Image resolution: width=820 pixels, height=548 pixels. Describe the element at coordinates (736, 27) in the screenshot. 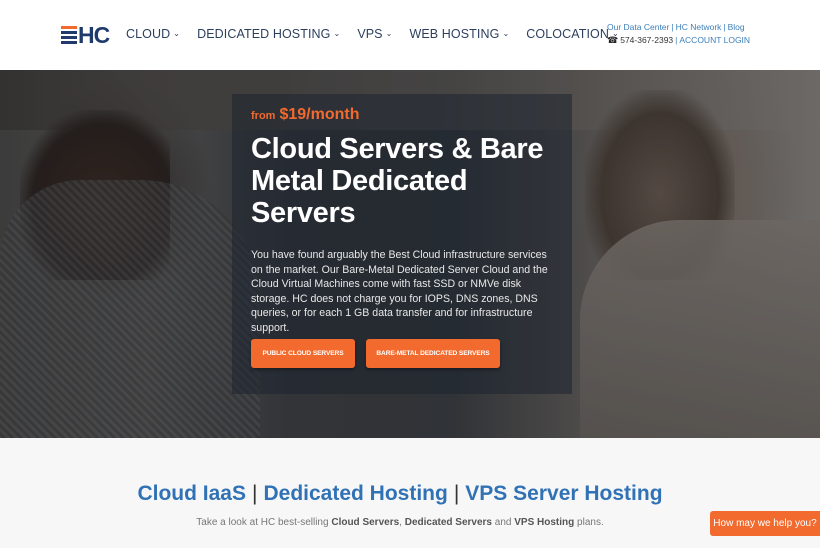

I see `link-blog: Blog` at that location.